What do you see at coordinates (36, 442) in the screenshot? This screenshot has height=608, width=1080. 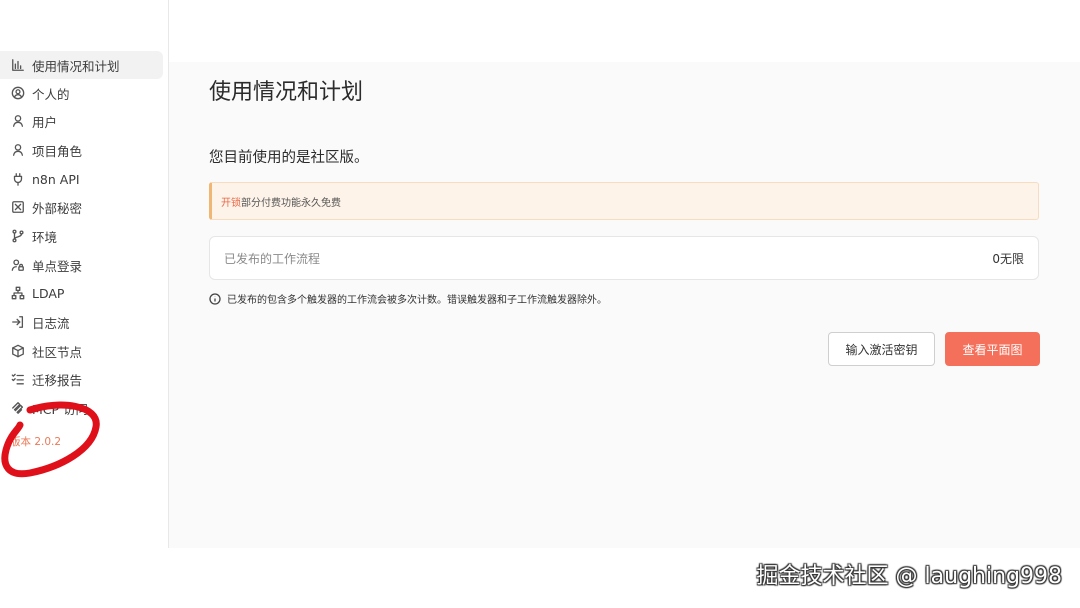 I see `version-label: 版本 2.0.2` at bounding box center [36, 442].